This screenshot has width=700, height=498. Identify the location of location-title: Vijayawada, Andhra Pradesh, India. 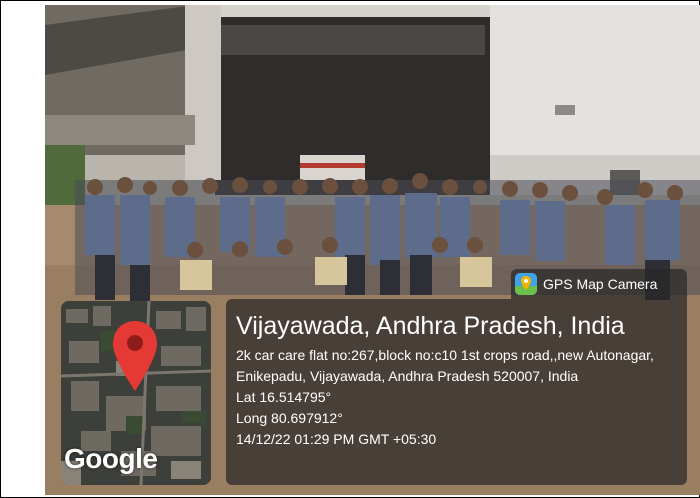
(430, 326).